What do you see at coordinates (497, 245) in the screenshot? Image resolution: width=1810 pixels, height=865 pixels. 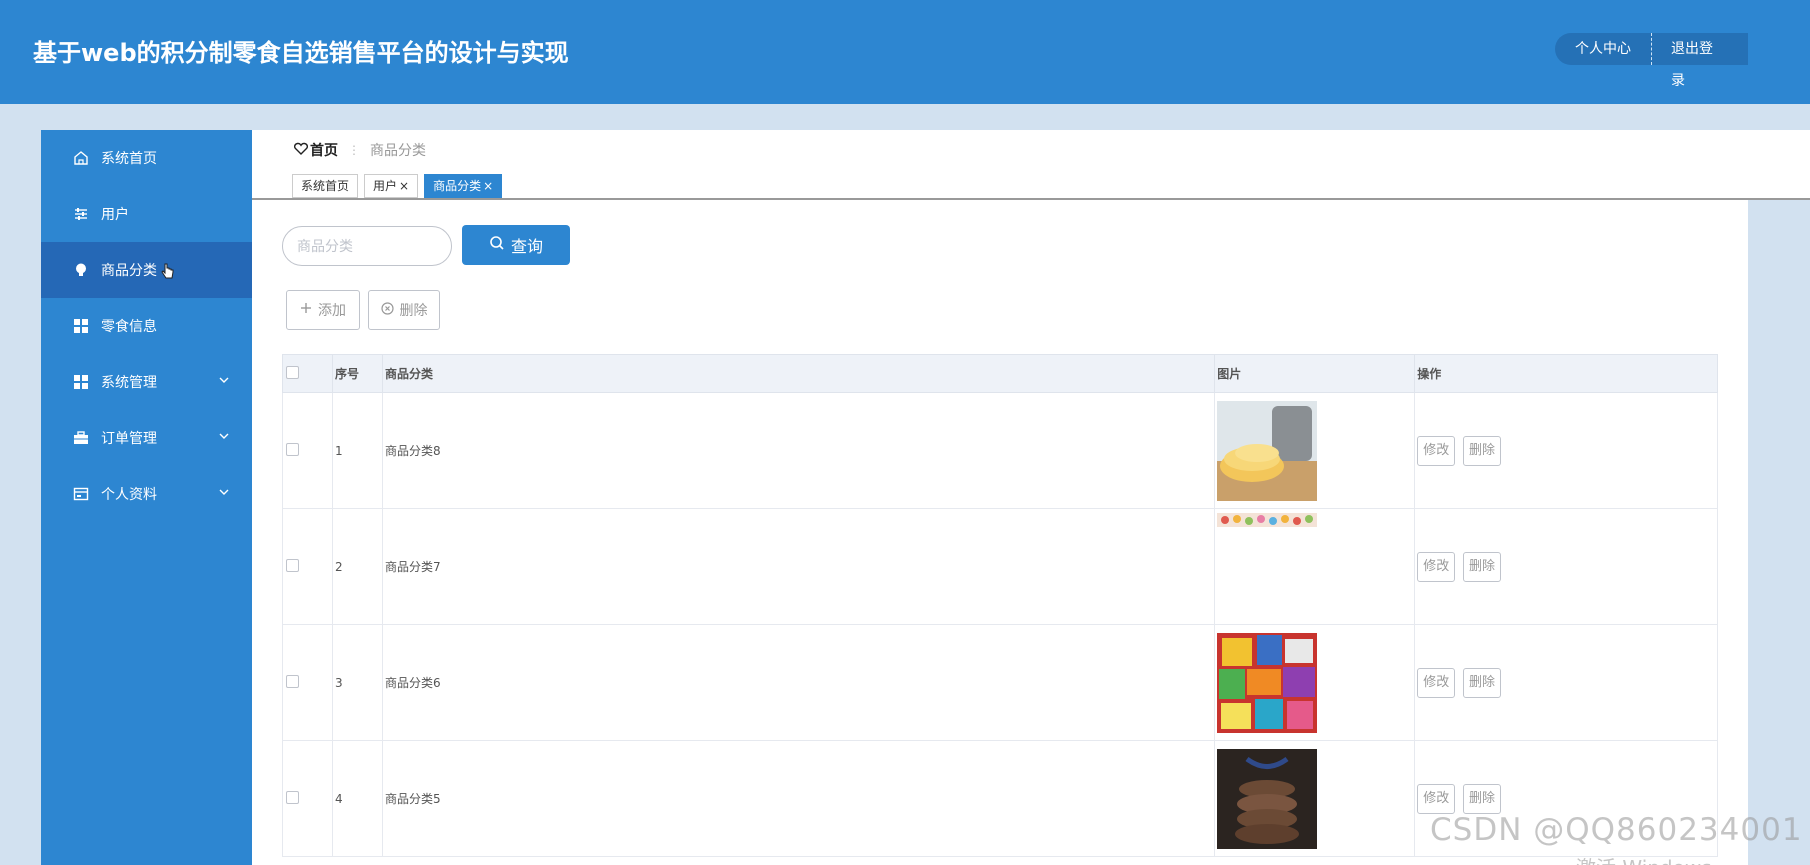 I see `search-icon` at bounding box center [497, 245].